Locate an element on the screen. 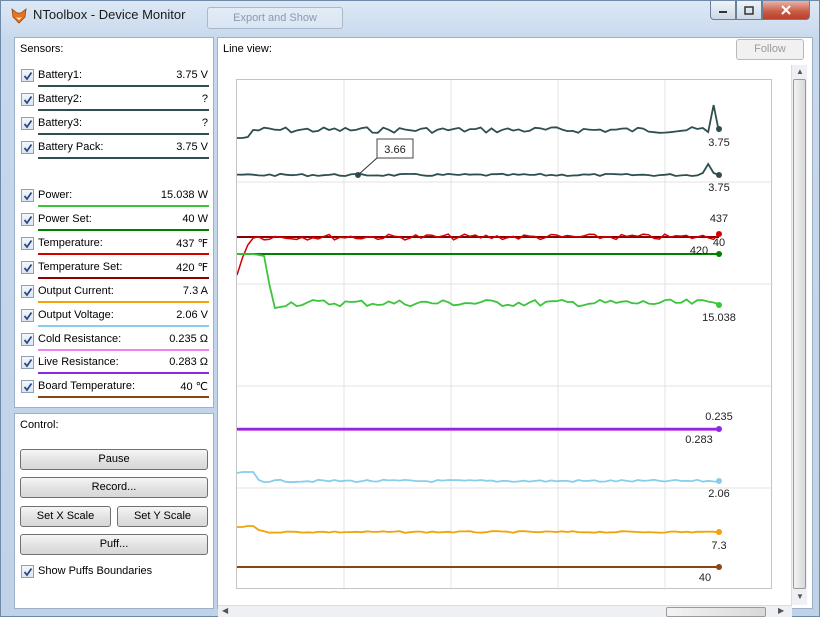 Image resolution: width=820 pixels, height=617 pixels. vertical-scrollbar: ▲ ▼ is located at coordinates (799, 335).